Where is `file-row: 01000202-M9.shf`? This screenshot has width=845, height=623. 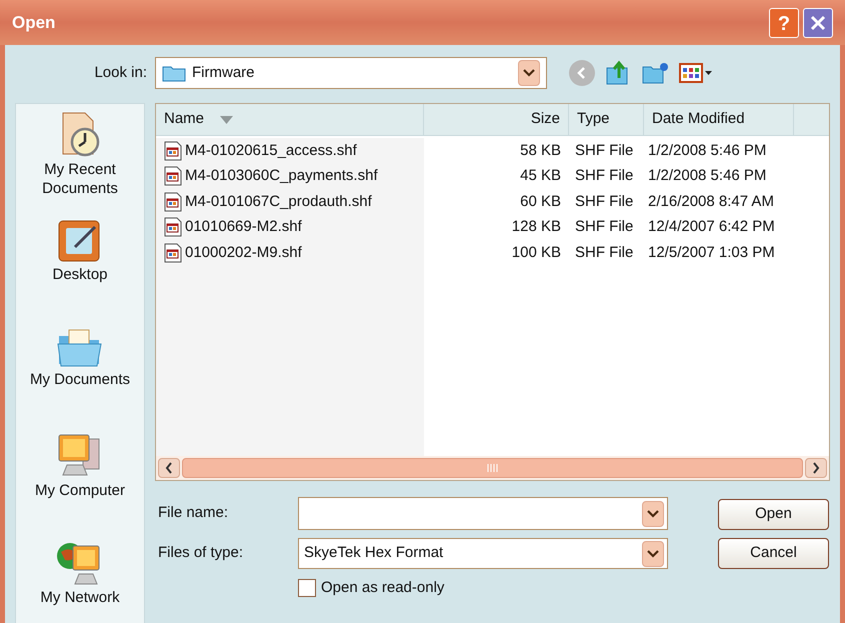 file-row: 01000202-M9.shf is located at coordinates (290, 253).